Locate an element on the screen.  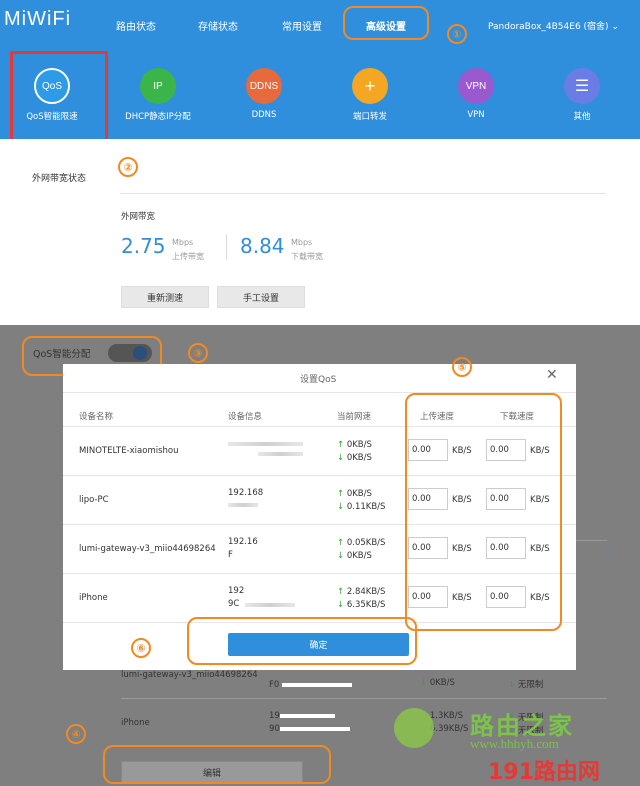
device-info: 192.168 is located at coordinates (246, 493).